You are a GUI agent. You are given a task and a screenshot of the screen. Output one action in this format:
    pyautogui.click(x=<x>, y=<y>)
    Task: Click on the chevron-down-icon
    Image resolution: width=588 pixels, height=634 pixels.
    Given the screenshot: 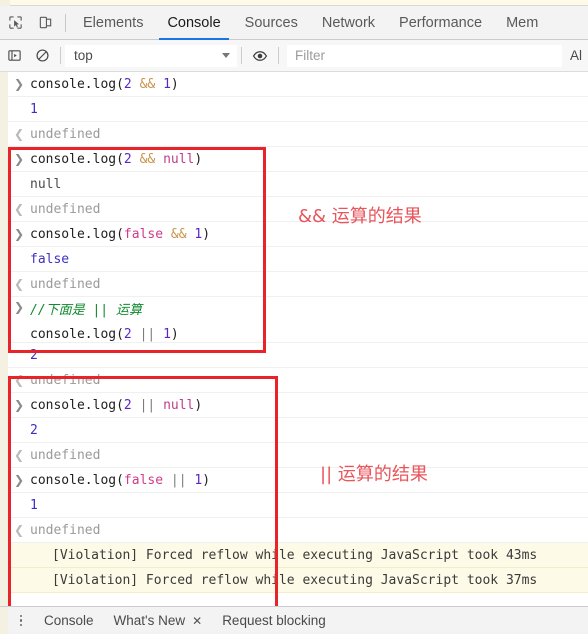 What is the action you would take?
    pyautogui.click(x=226, y=55)
    